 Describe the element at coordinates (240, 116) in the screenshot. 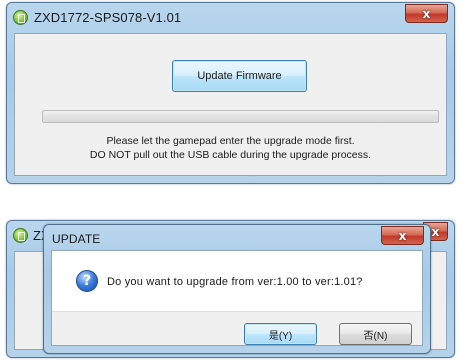

I see `upgrade-progress-bar` at that location.